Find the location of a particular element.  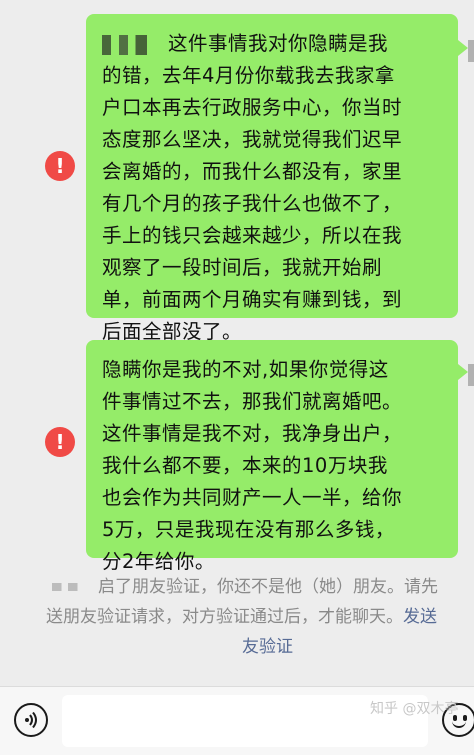

message-line-text: 分2年给你。 is located at coordinates (158, 561).